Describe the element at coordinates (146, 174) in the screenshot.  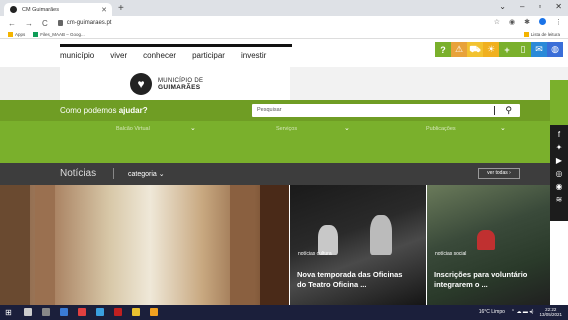
I see `category-dropdown: categoria ⌄` at that location.